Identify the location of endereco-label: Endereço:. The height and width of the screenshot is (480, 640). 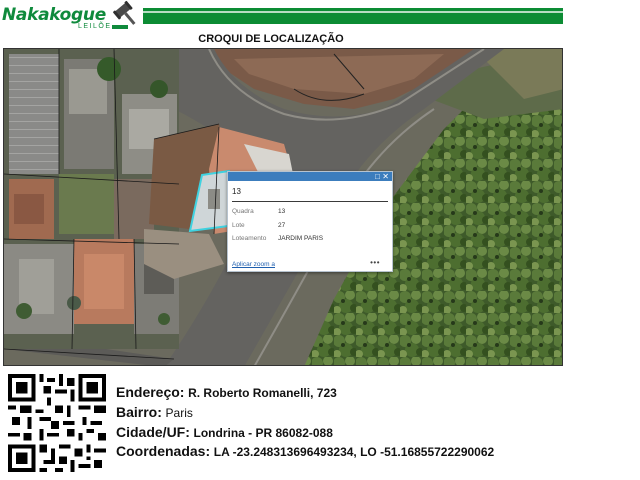
(150, 392).